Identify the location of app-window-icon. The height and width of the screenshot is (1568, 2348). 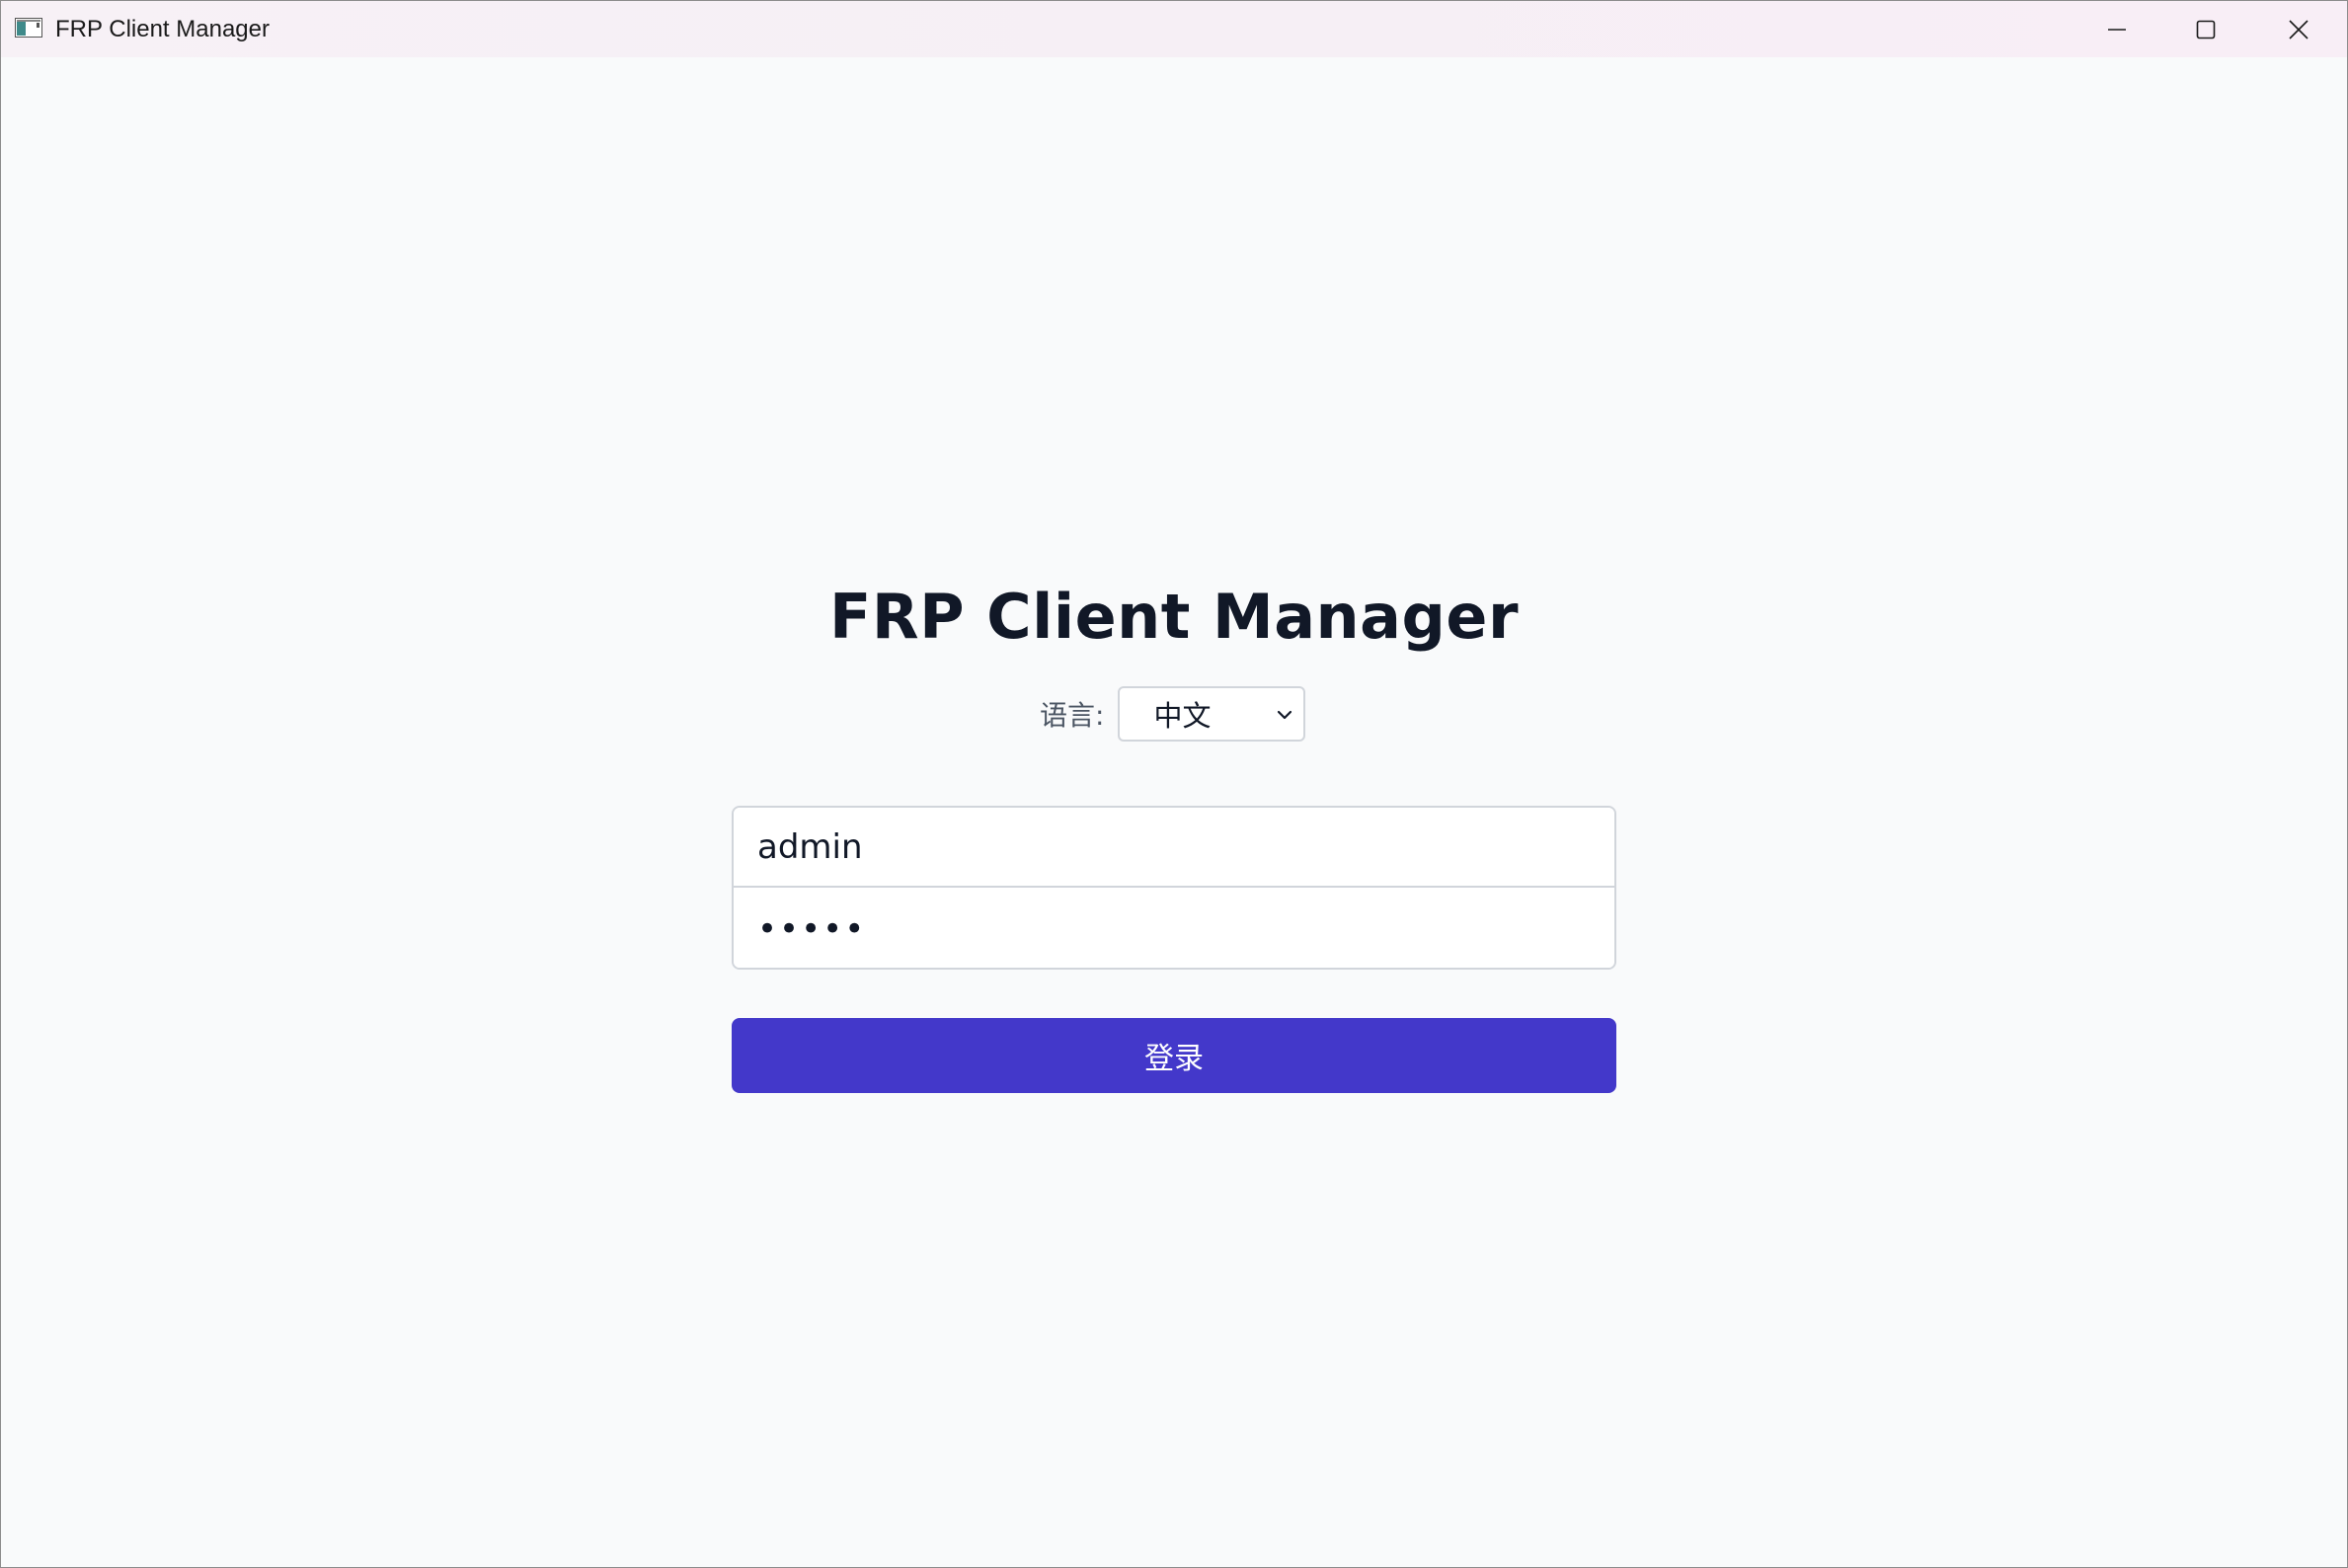
(28, 28).